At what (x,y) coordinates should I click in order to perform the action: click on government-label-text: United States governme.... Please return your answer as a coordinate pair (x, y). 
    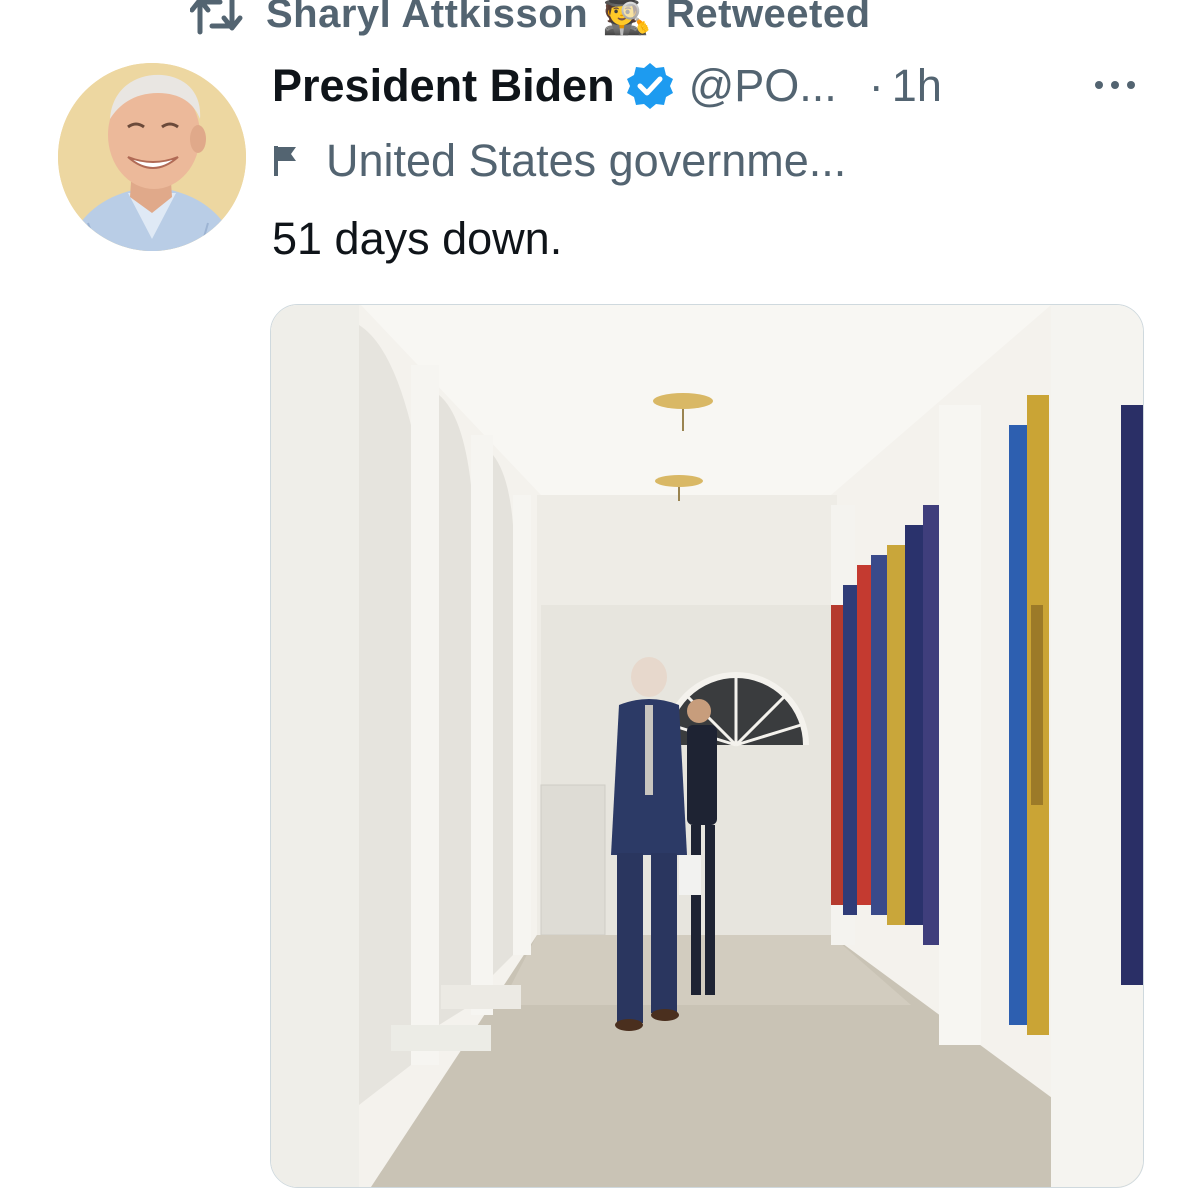
    Looking at the image, I should click on (586, 160).